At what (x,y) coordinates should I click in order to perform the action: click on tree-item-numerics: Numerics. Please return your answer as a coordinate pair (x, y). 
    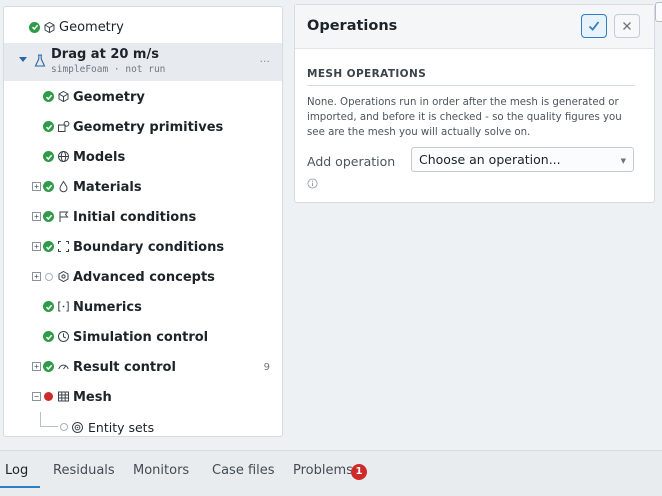
    Looking at the image, I should click on (143, 307).